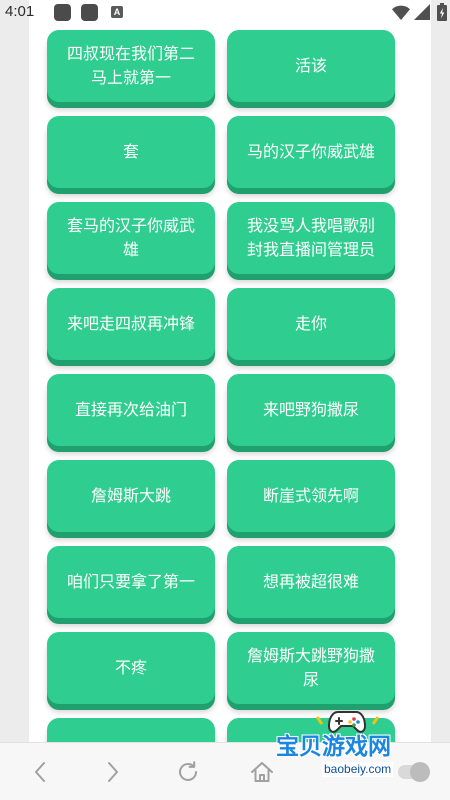 This screenshot has width=450, height=800. What do you see at coordinates (420, 772) in the screenshot?
I see `toggle-knob` at bounding box center [420, 772].